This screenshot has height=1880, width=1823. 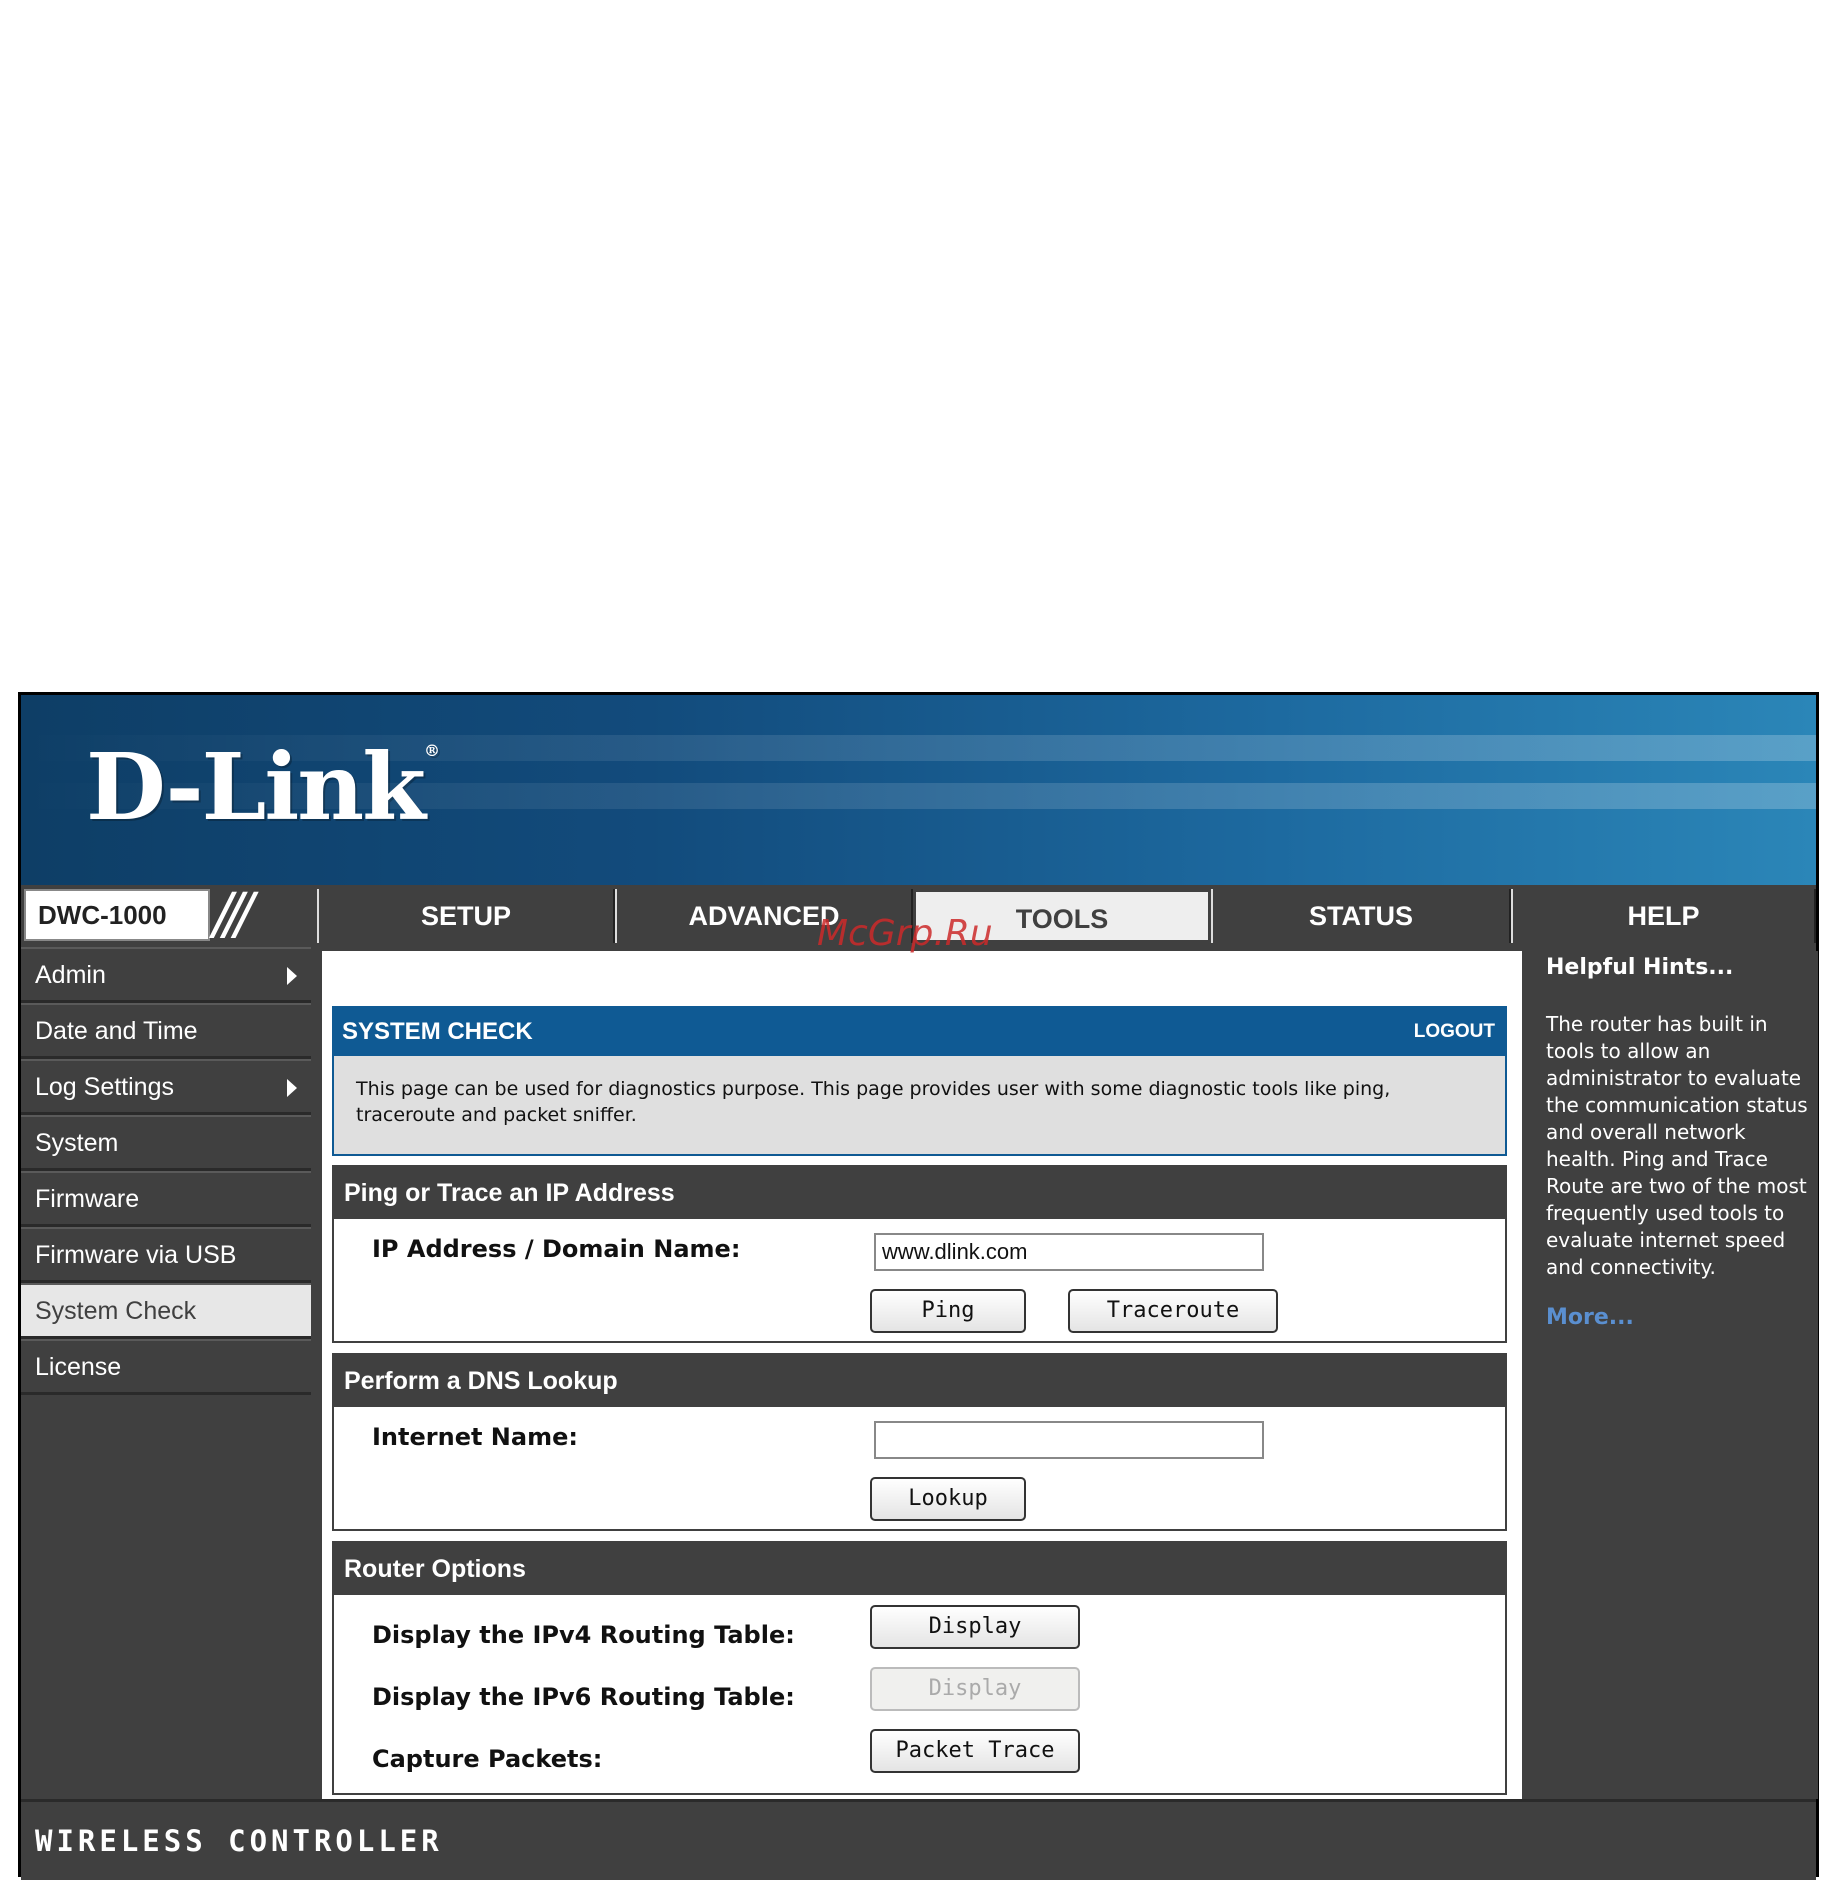 What do you see at coordinates (263, 787) in the screenshot?
I see `dlink-logo: D-Link®` at bounding box center [263, 787].